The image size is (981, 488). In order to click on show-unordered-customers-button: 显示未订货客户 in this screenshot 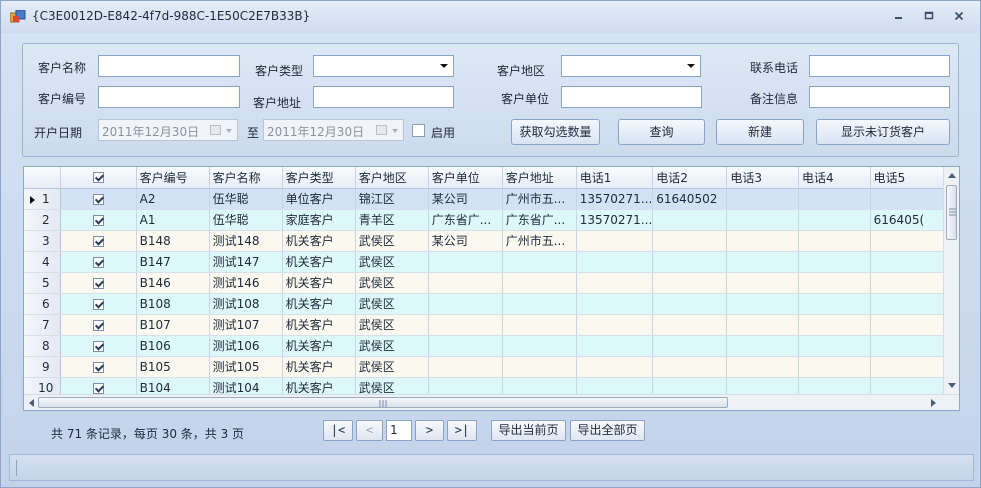, I will do `click(883, 132)`.